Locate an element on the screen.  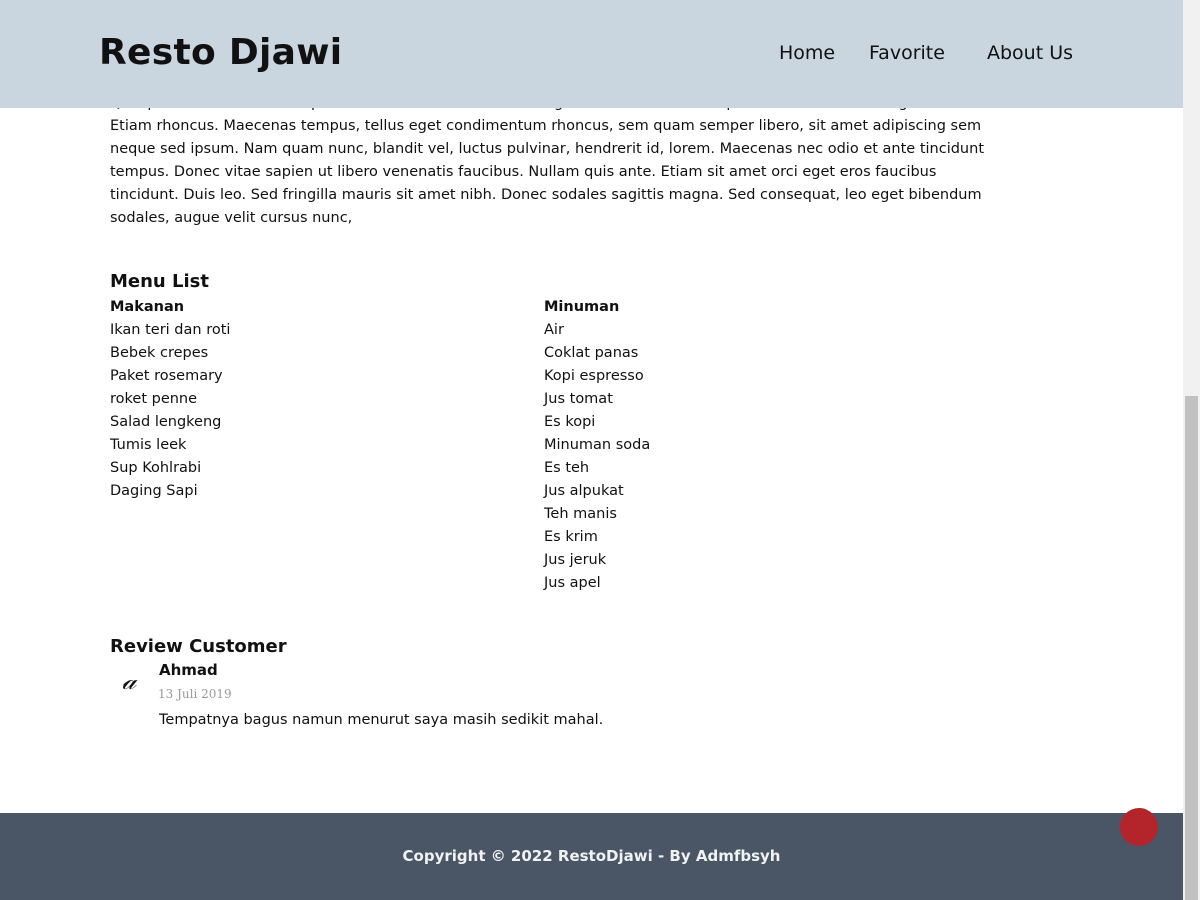
scrollbar-thumb is located at coordinates (1191, 648).